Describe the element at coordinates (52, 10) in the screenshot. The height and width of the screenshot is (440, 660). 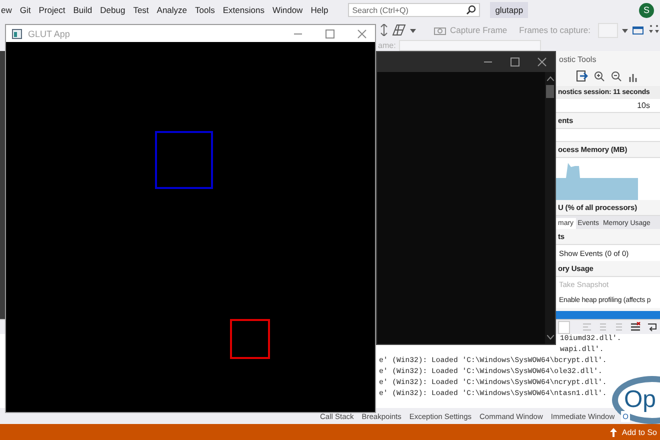
I see `menu-item: Project` at that location.